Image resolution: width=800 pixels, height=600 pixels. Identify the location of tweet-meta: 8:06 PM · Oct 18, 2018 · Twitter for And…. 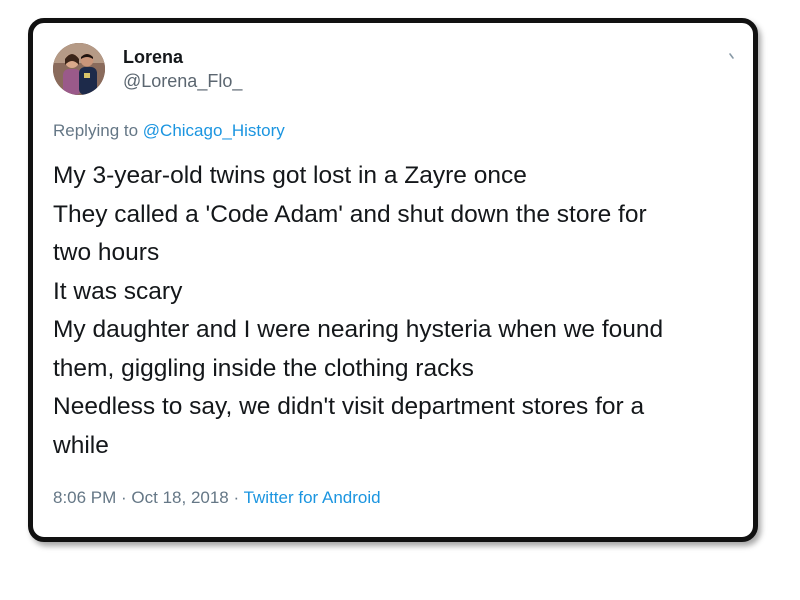
(217, 498).